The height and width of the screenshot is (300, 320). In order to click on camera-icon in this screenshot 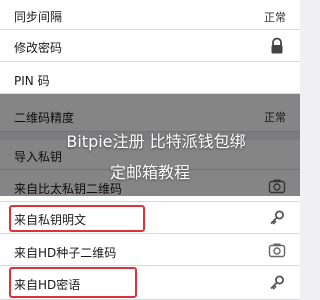, I will do `click(277, 250)`.